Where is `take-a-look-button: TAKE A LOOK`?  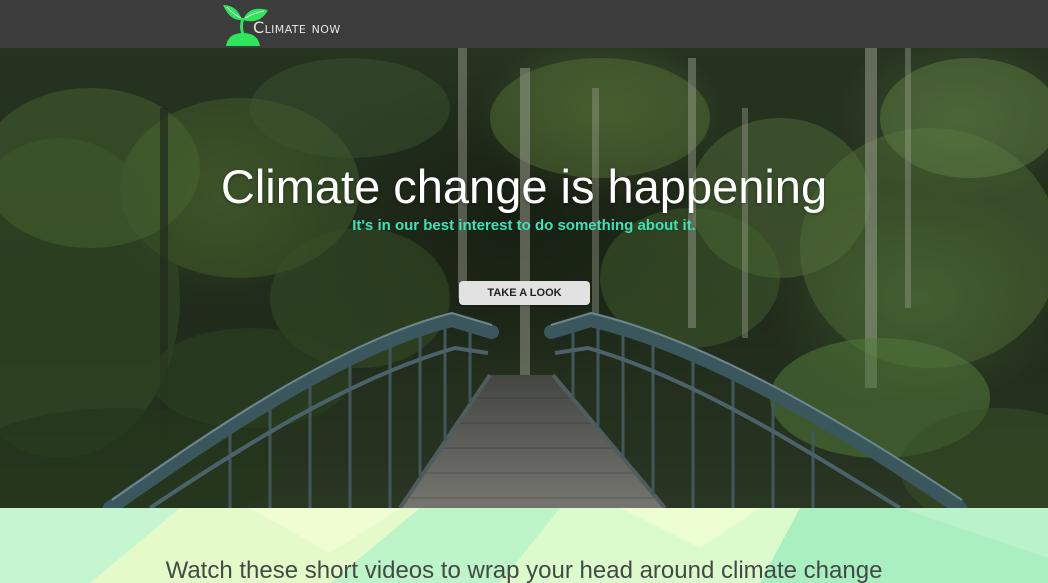
take-a-look-button: TAKE A LOOK is located at coordinates (524, 293).